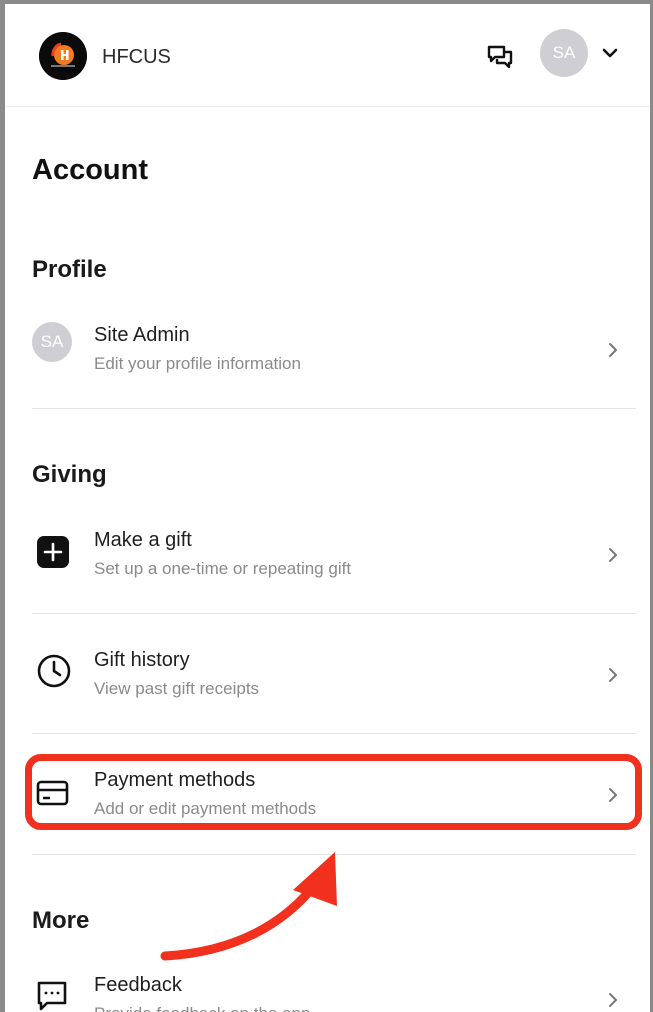 The width and height of the screenshot is (653, 1012). Describe the element at coordinates (197, 363) in the screenshot. I see `profile-subtitle: Edit your profile information` at that location.